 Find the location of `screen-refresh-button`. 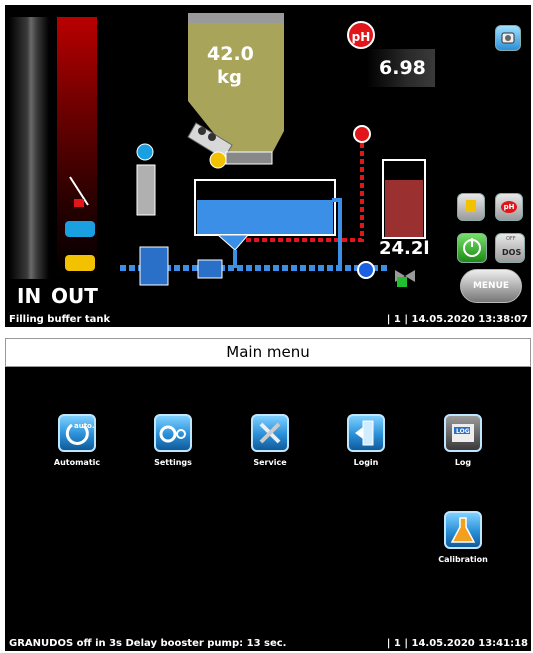

screen-refresh-button is located at coordinates (508, 38).